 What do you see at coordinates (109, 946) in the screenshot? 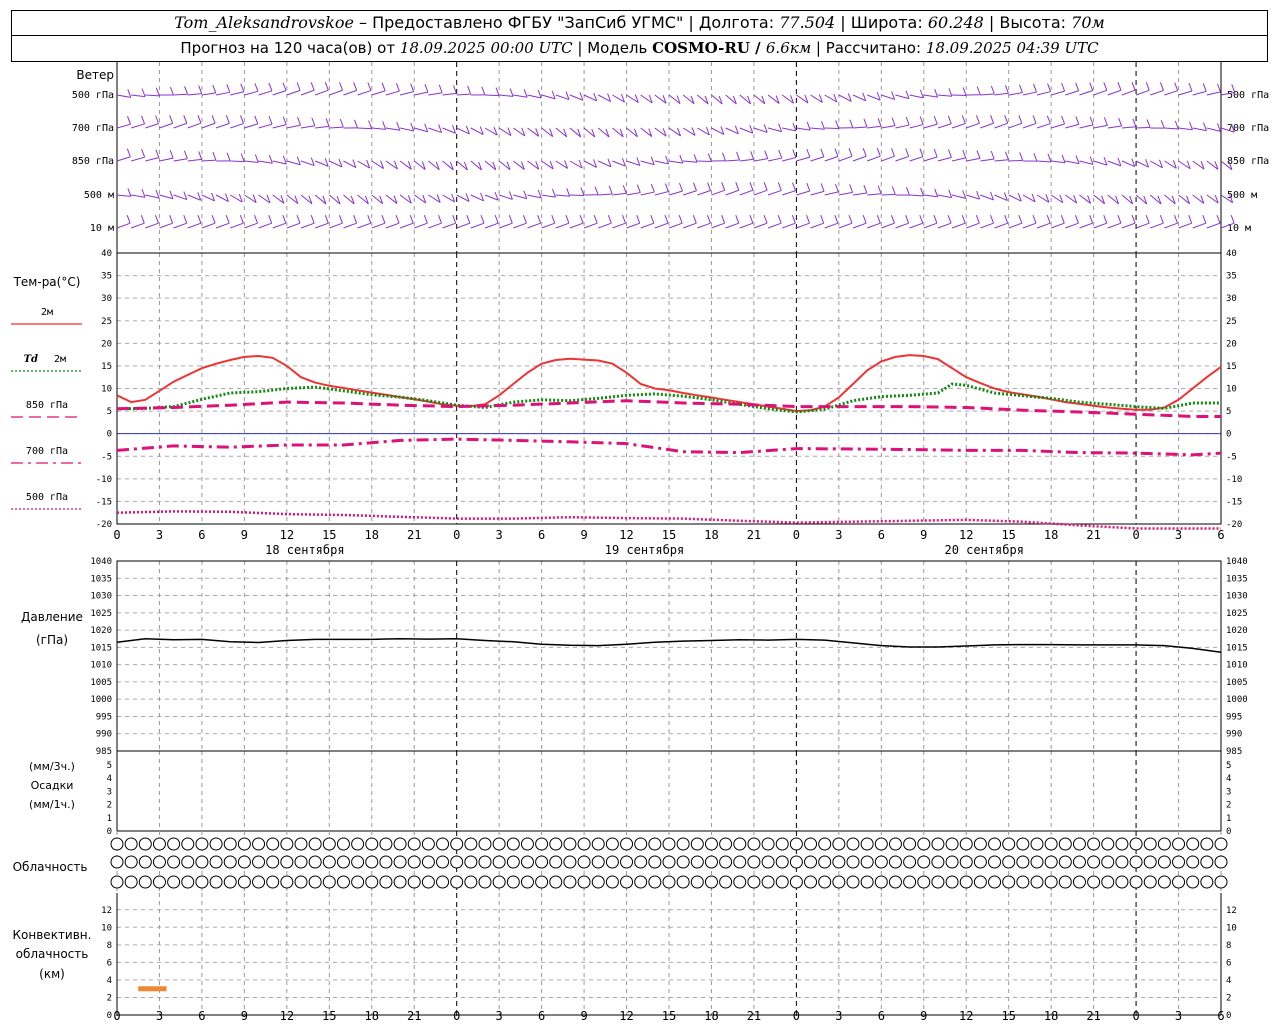
I see `conv-ytick: 8` at bounding box center [109, 946].